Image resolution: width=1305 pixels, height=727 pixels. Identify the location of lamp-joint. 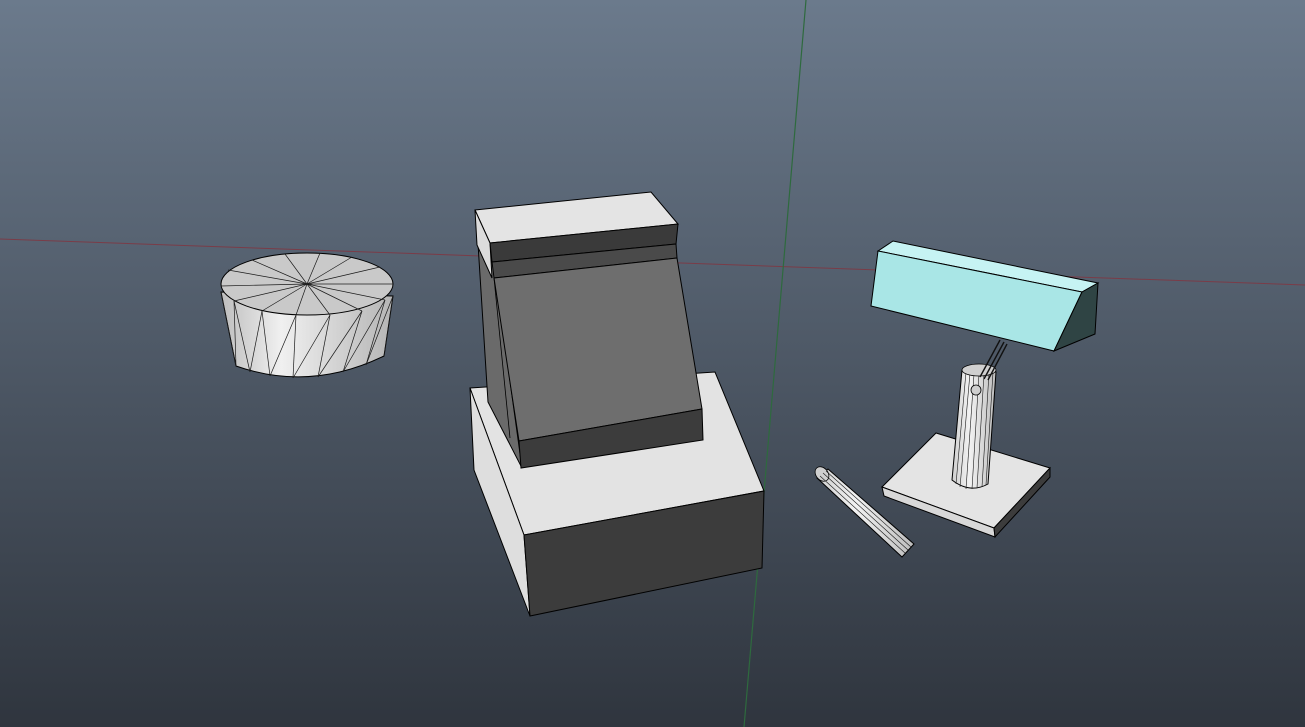
(976, 390).